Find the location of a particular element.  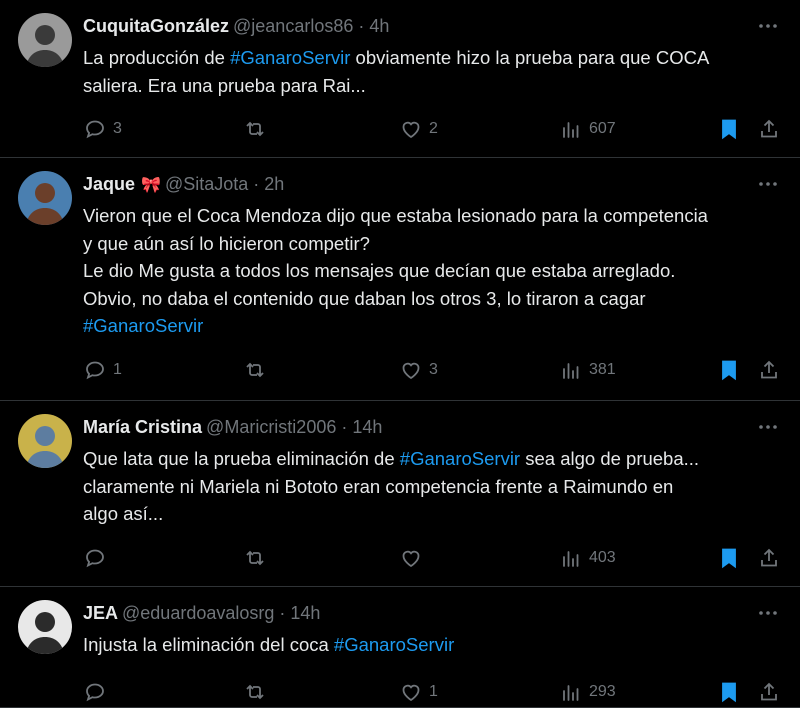

like-button: 1 is located at coordinates (418, 692).